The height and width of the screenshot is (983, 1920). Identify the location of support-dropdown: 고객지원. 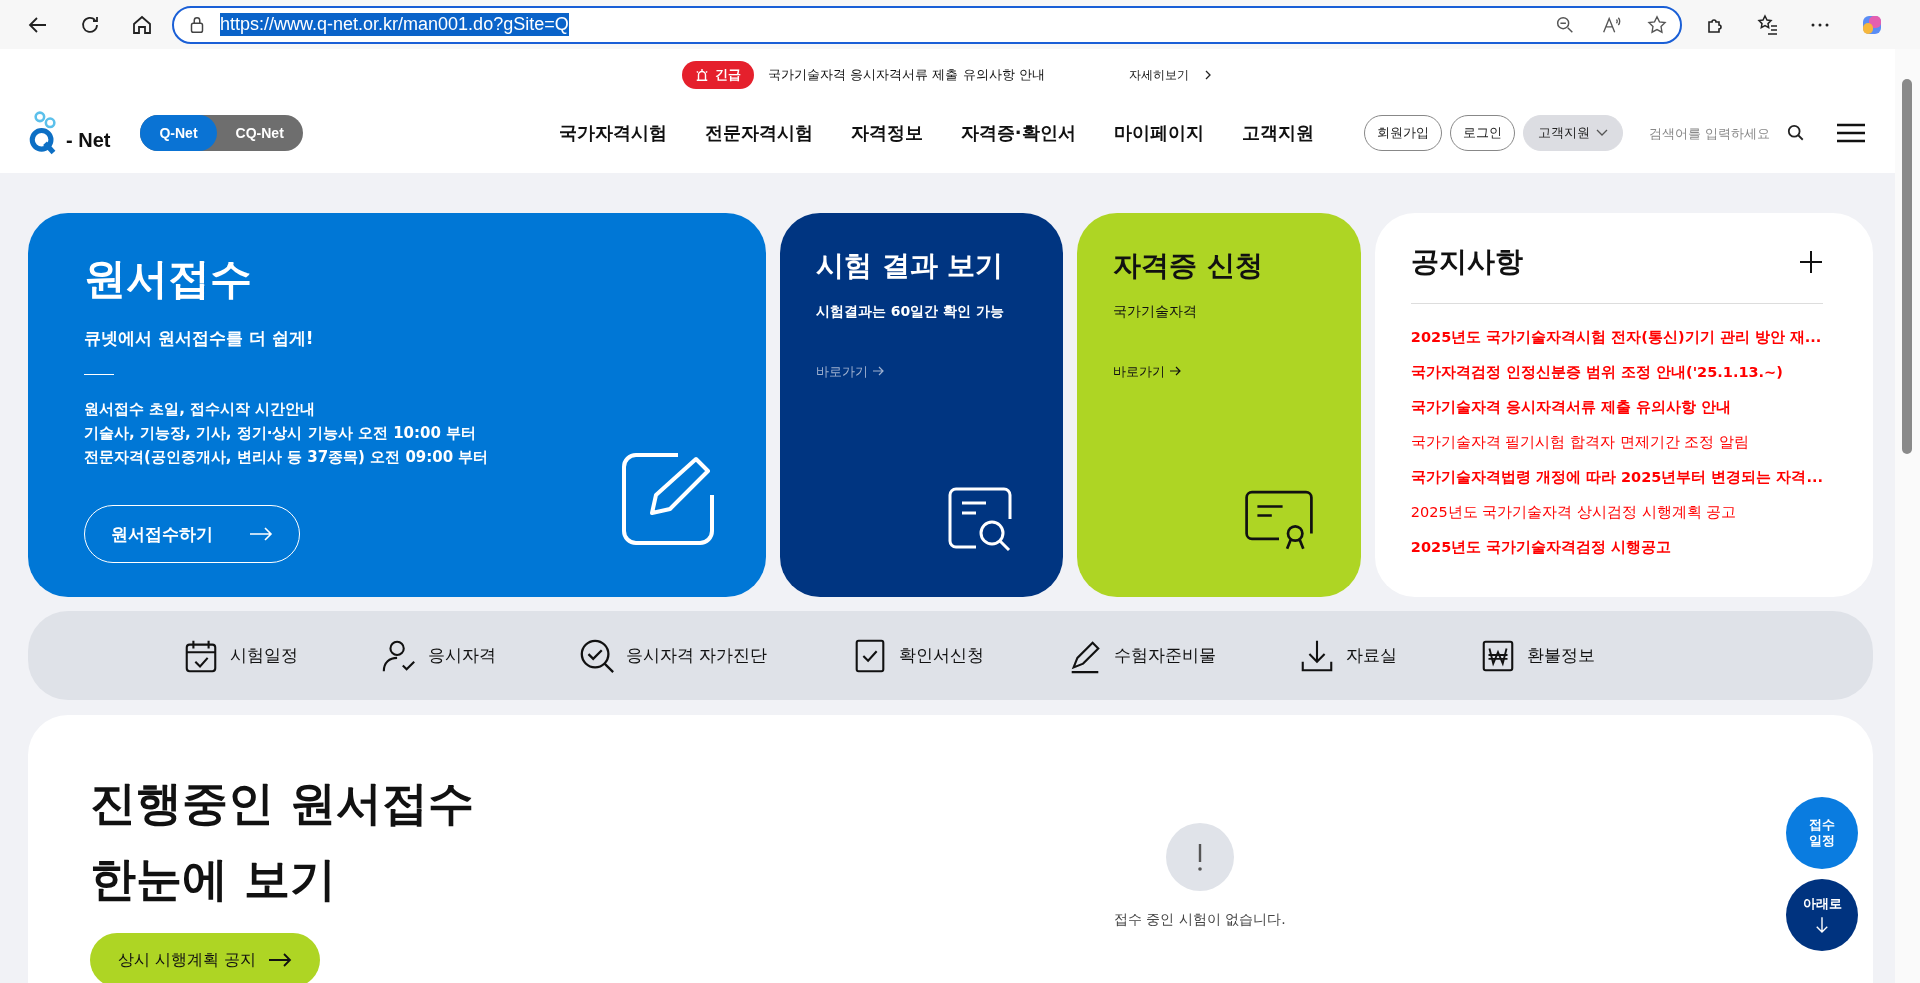
(1573, 133).